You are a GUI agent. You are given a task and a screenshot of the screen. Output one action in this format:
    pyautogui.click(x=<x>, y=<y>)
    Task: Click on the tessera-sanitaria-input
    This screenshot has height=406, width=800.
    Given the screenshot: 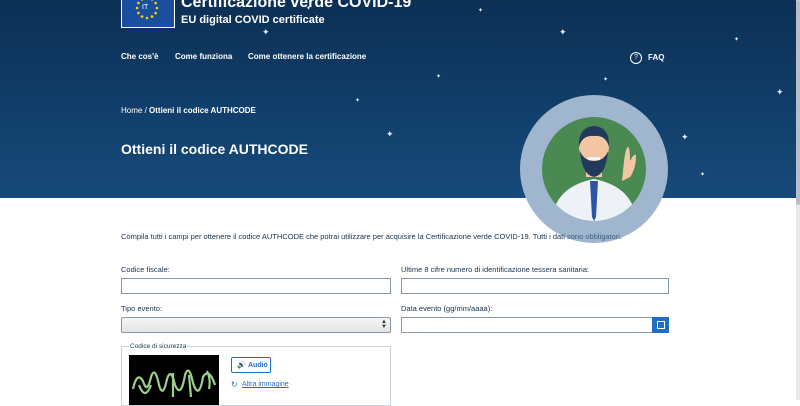 What is the action you would take?
    pyautogui.click(x=535, y=286)
    